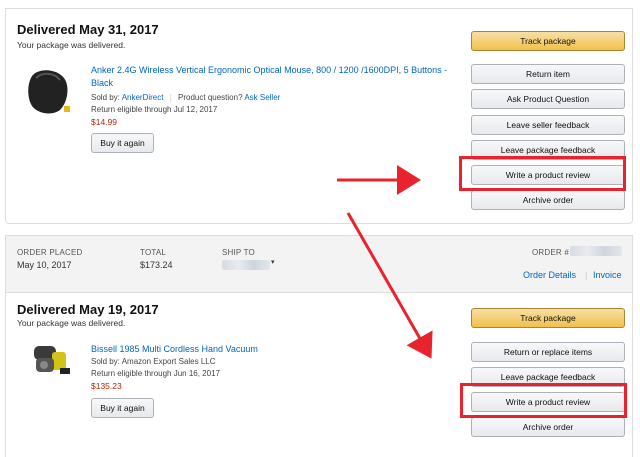  I want to click on annotation-arrows, so click(385, 262).